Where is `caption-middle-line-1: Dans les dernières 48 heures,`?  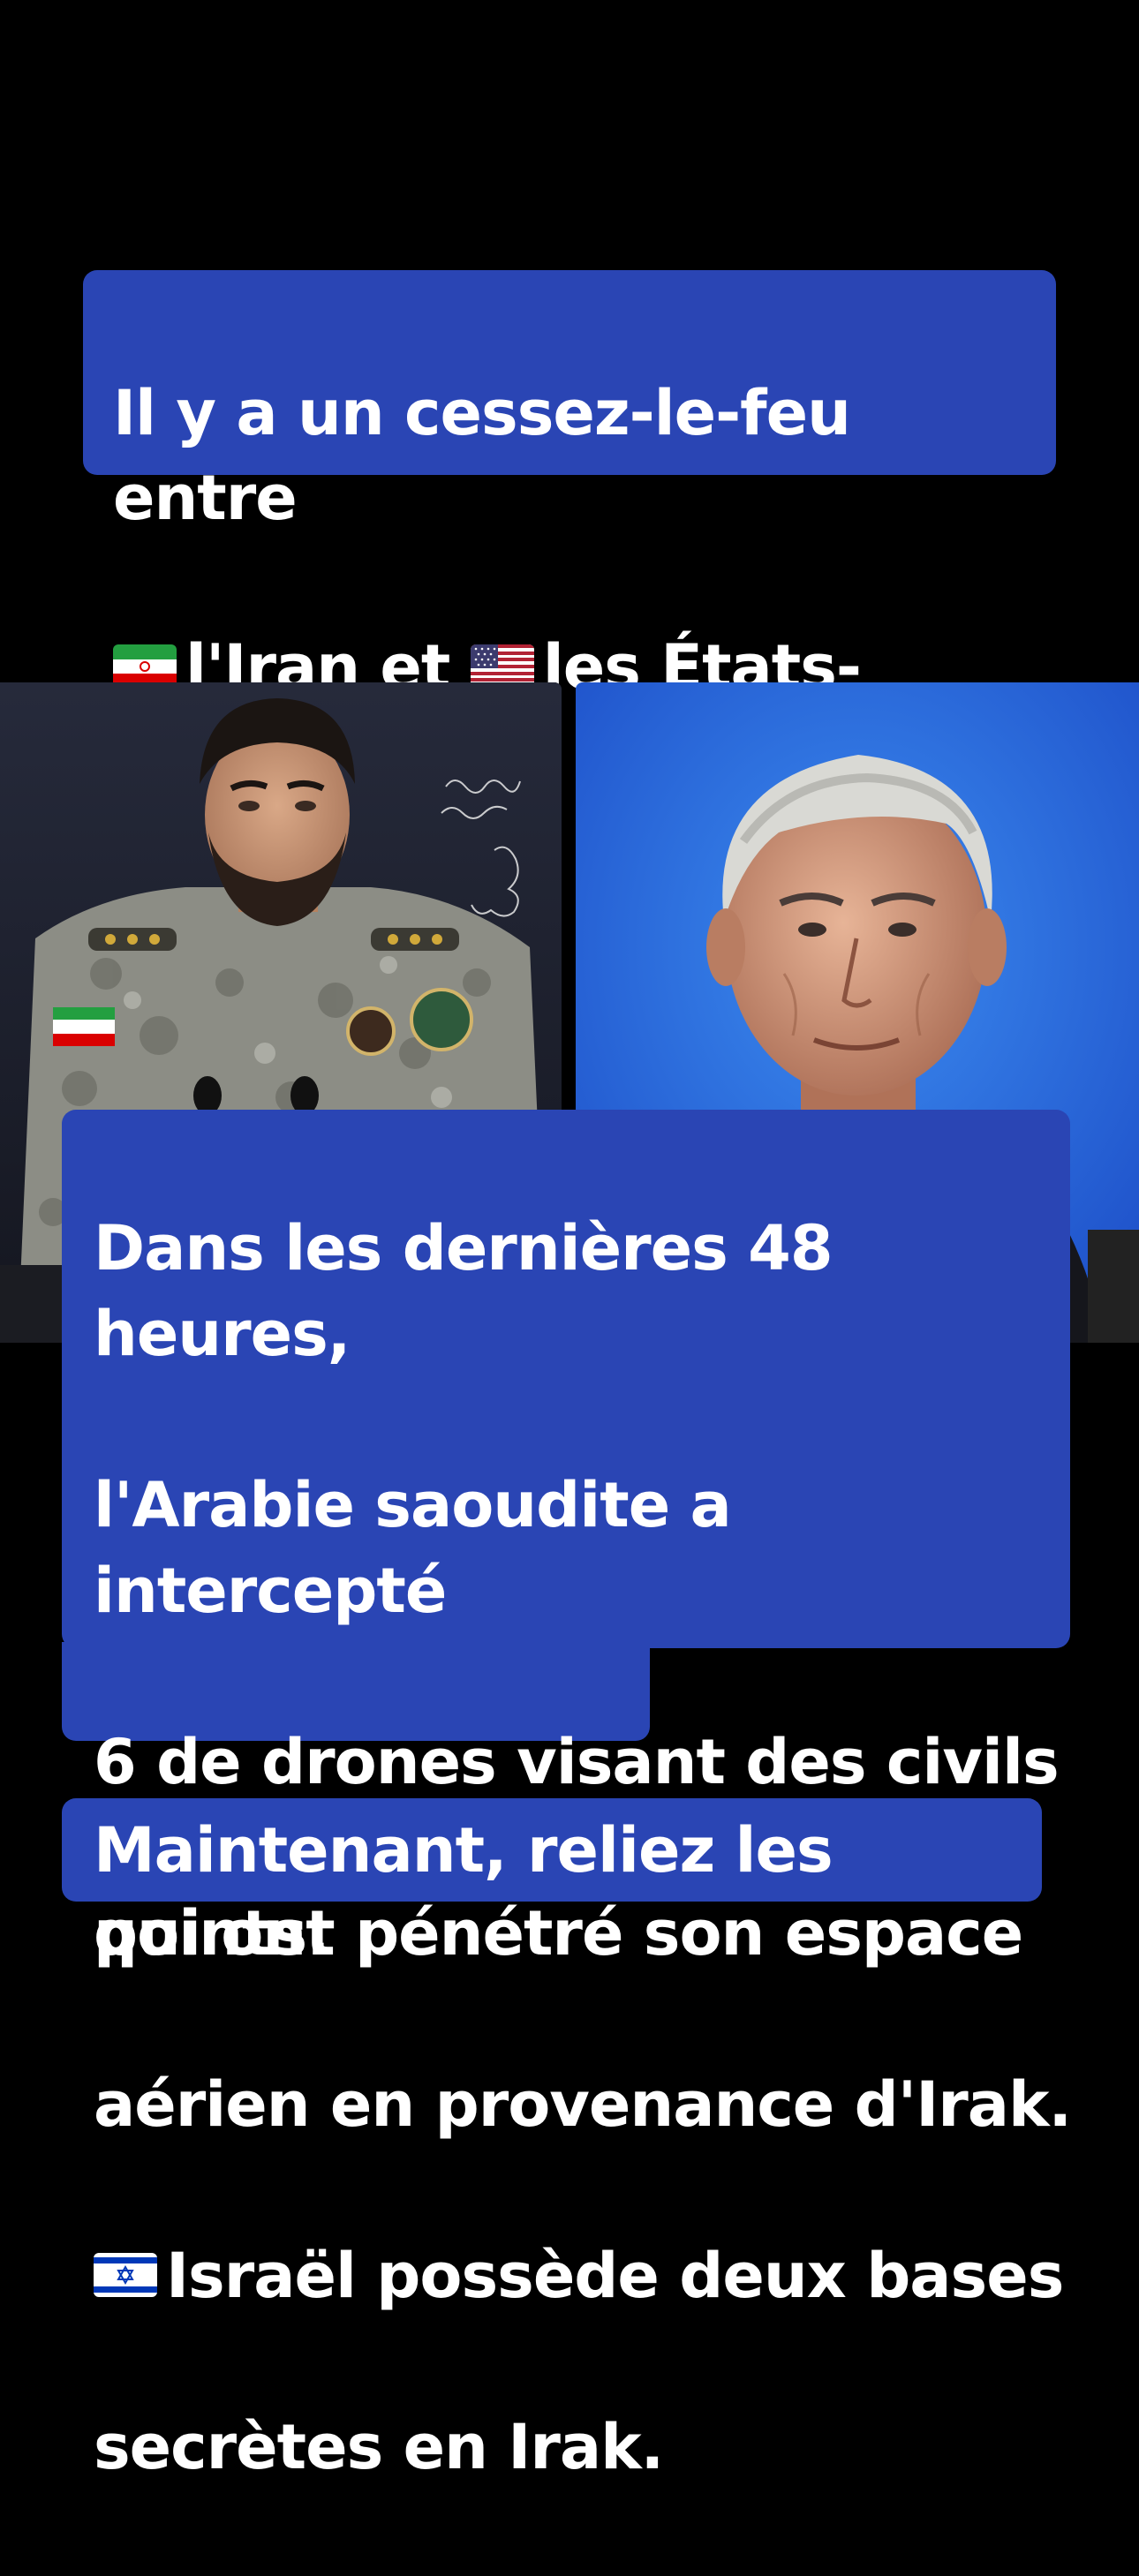
caption-middle-line-1: Dans les dernières 48 heures, is located at coordinates (464, 1291).